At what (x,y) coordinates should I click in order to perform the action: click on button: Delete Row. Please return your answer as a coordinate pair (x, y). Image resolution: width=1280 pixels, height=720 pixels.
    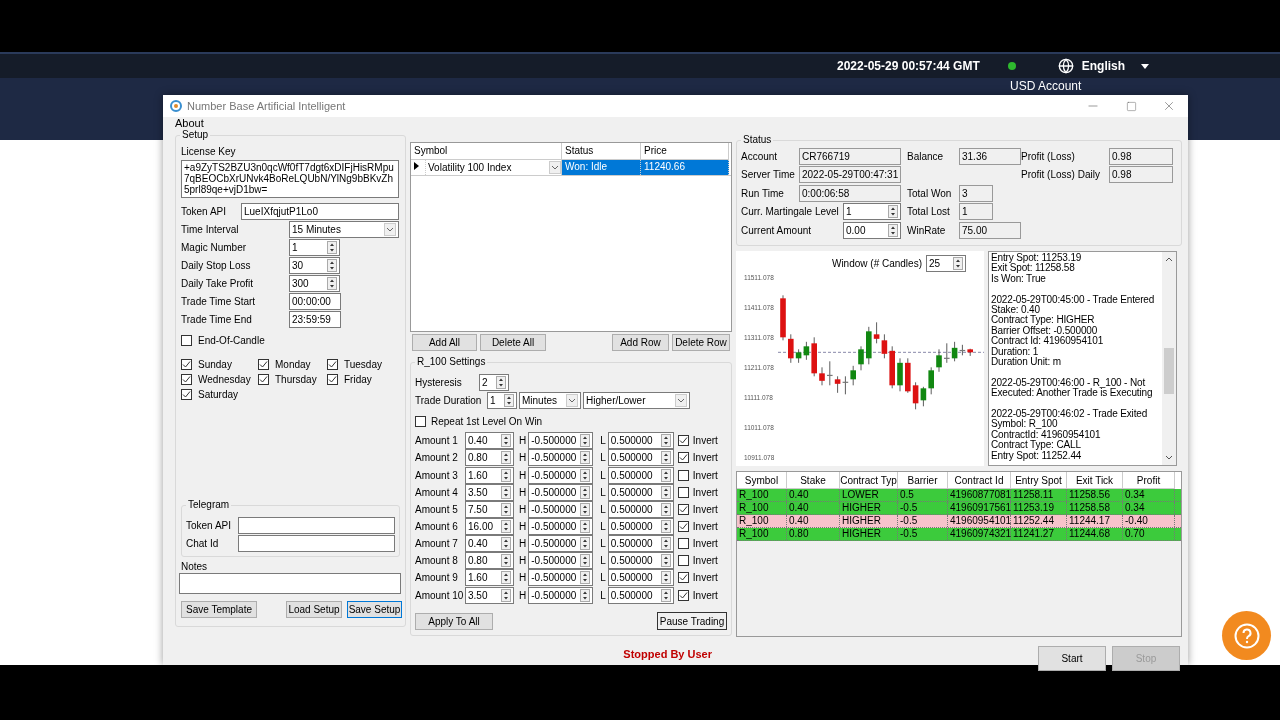
    Looking at the image, I should click on (701, 342).